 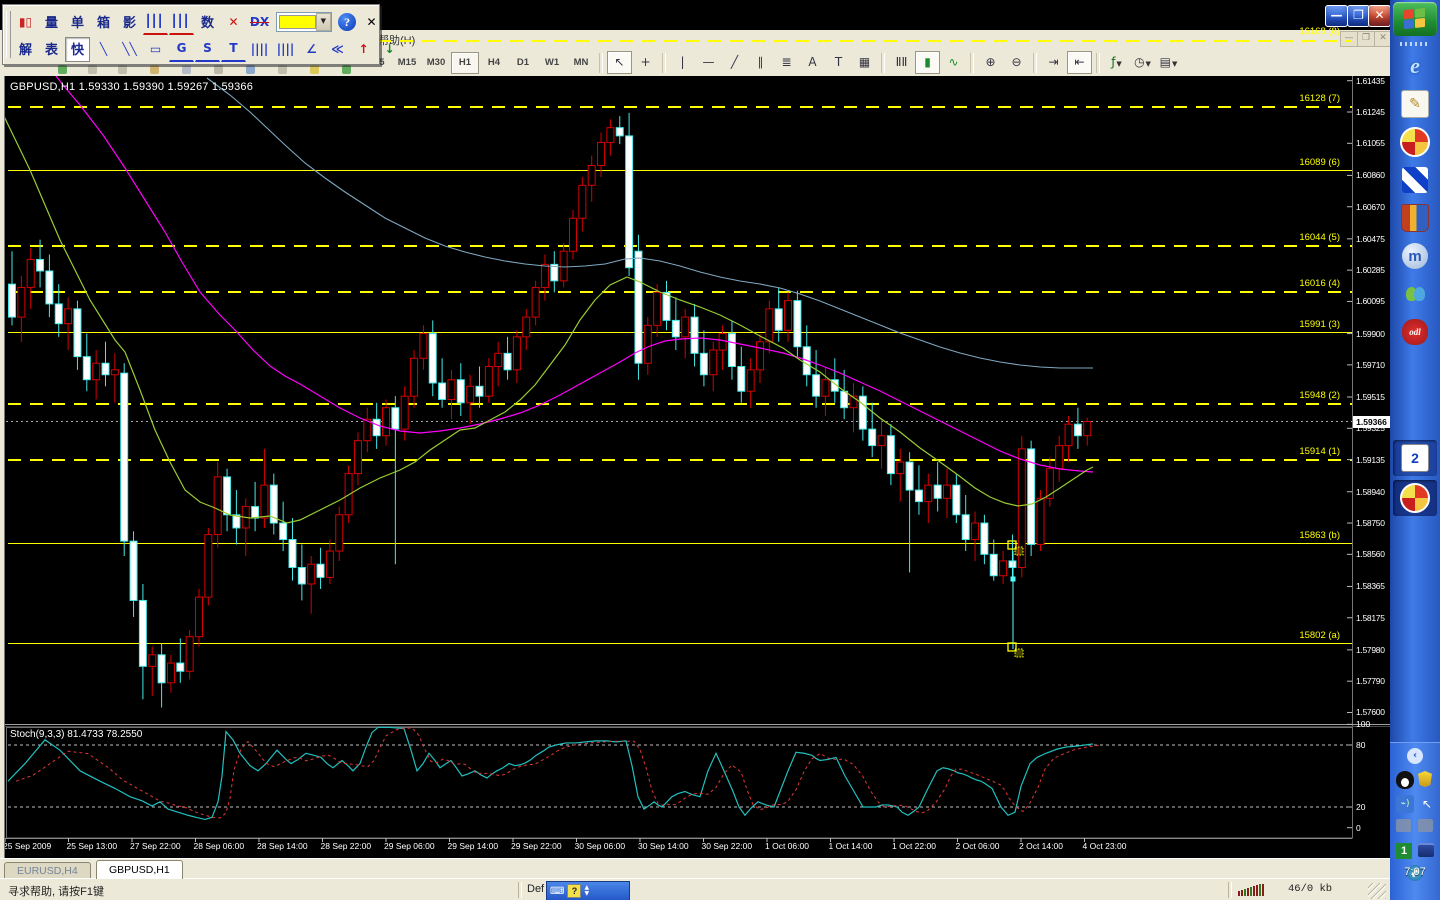 What do you see at coordinates (259, 49) in the screenshot?
I see `vlines-tool-1: ||||` at bounding box center [259, 49].